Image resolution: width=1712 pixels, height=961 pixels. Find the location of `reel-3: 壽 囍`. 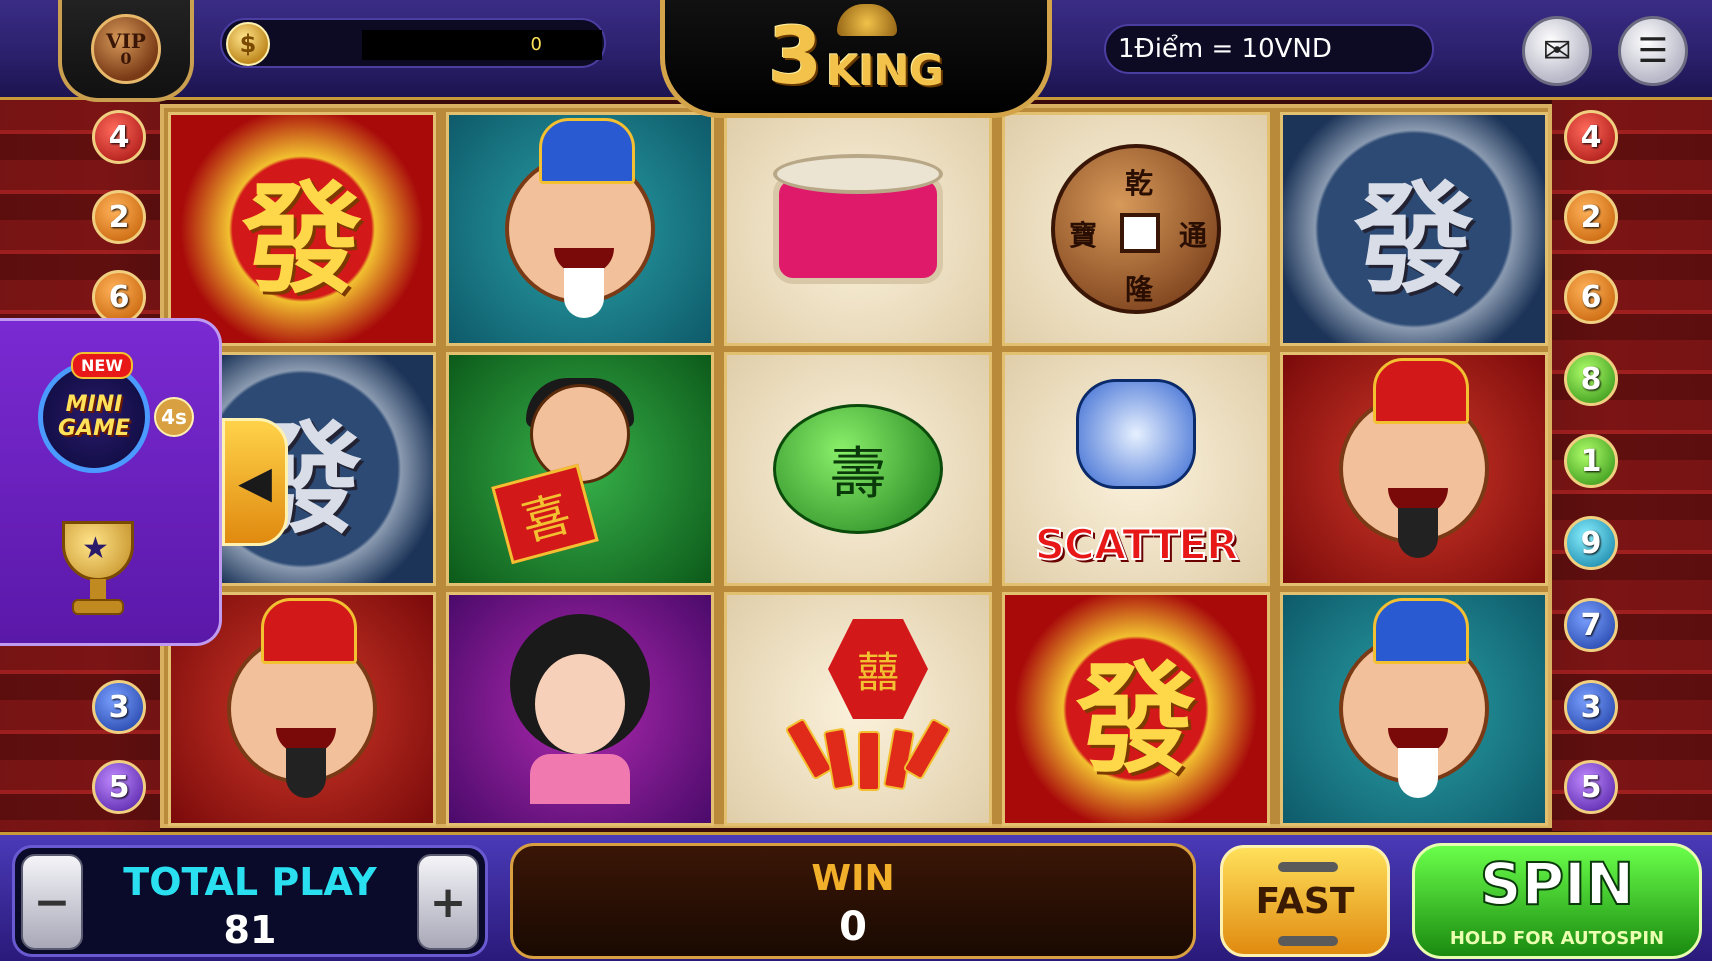

reel-3: 壽 囍 is located at coordinates (858, 467).